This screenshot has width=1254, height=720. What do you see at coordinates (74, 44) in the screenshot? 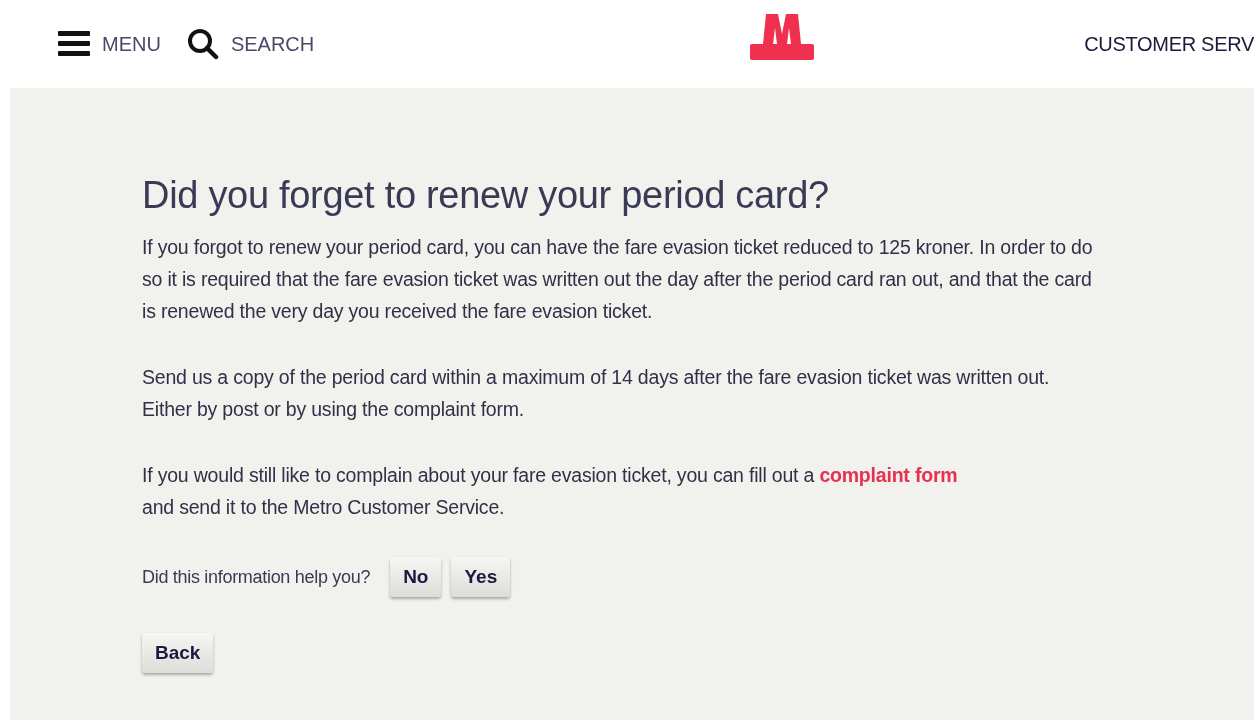
I see `menu-icon` at bounding box center [74, 44].